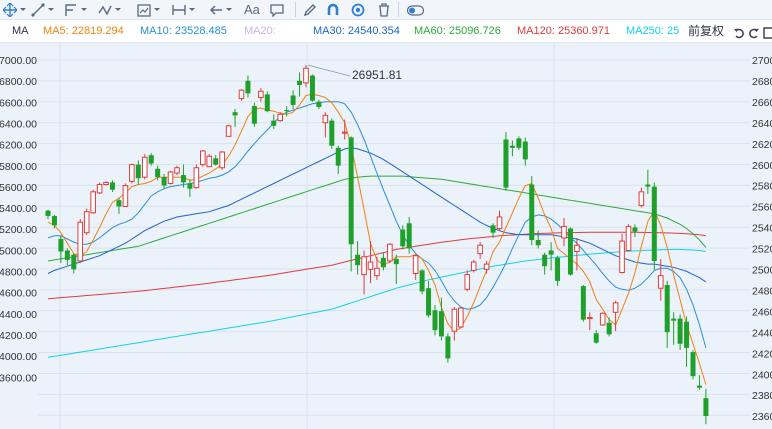  I want to click on ma10-value: MA10: 23528.485, so click(183, 31).